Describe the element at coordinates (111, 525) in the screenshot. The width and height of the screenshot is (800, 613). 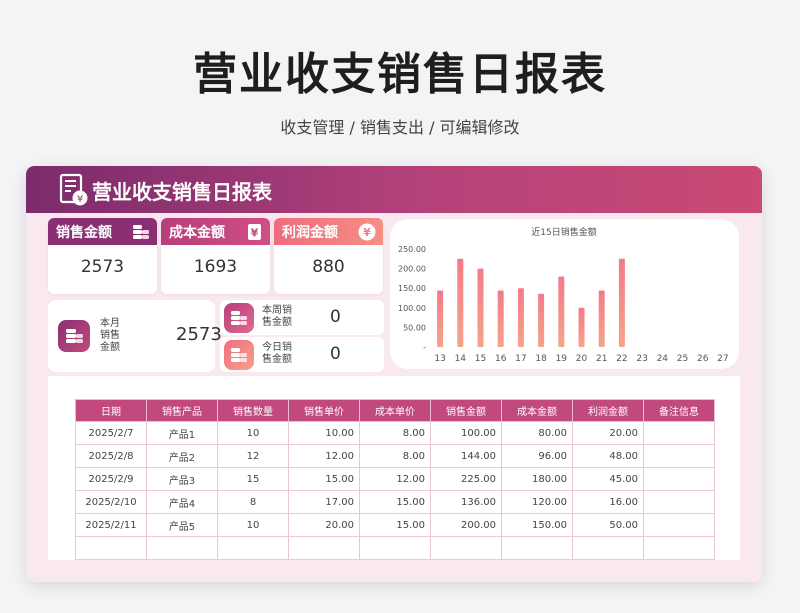
I see `table-cell: 2025/2/11` at that location.